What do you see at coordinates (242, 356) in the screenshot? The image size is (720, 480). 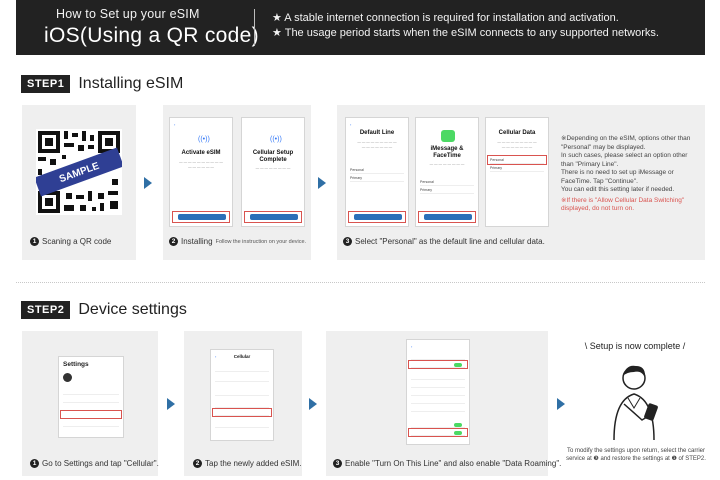 I see `cellular-title: Cellular` at bounding box center [242, 356].